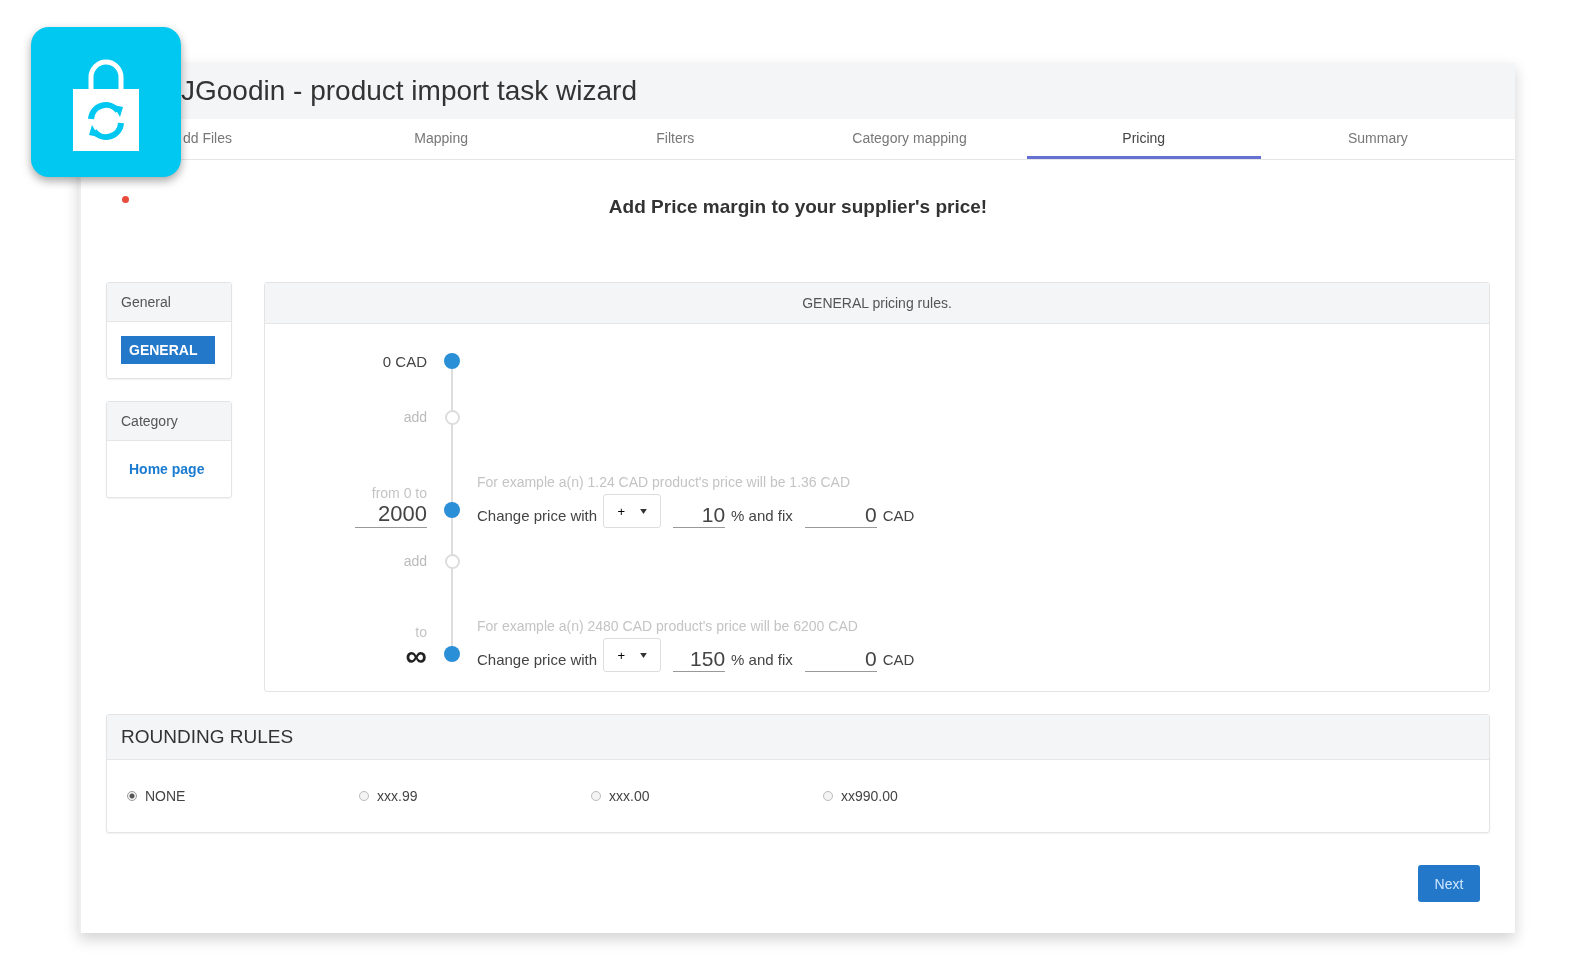 This screenshot has width=1594, height=975. Describe the element at coordinates (1143, 139) in the screenshot. I see `wizard-tab: Pricing` at that location.